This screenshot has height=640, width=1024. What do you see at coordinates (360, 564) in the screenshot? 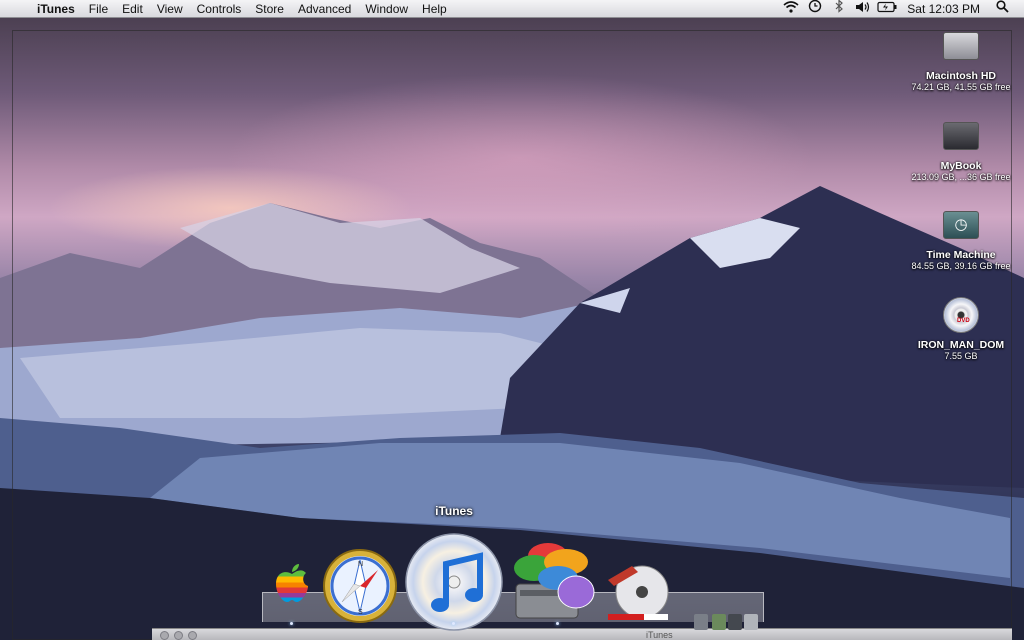
I see `svg-text: N` at bounding box center [360, 564].